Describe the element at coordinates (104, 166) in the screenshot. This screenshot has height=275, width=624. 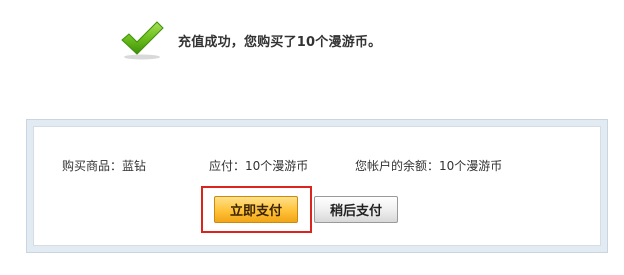
I see `product-info: 购买商品：蓝钻` at that location.